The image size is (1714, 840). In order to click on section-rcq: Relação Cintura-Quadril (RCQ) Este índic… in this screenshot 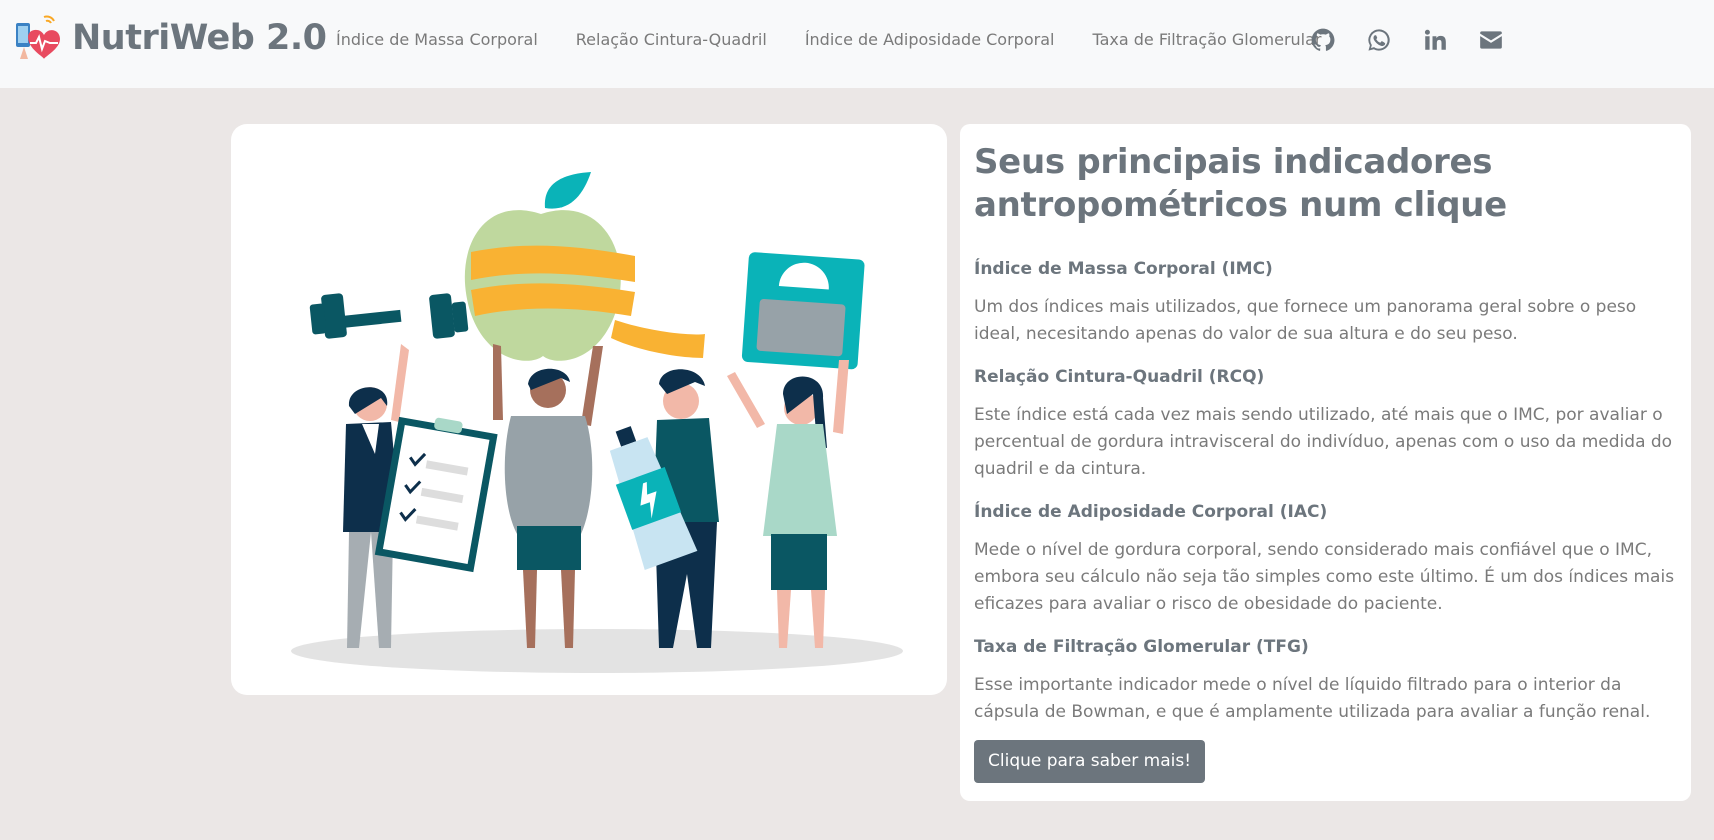, I will do `click(1326, 424)`.